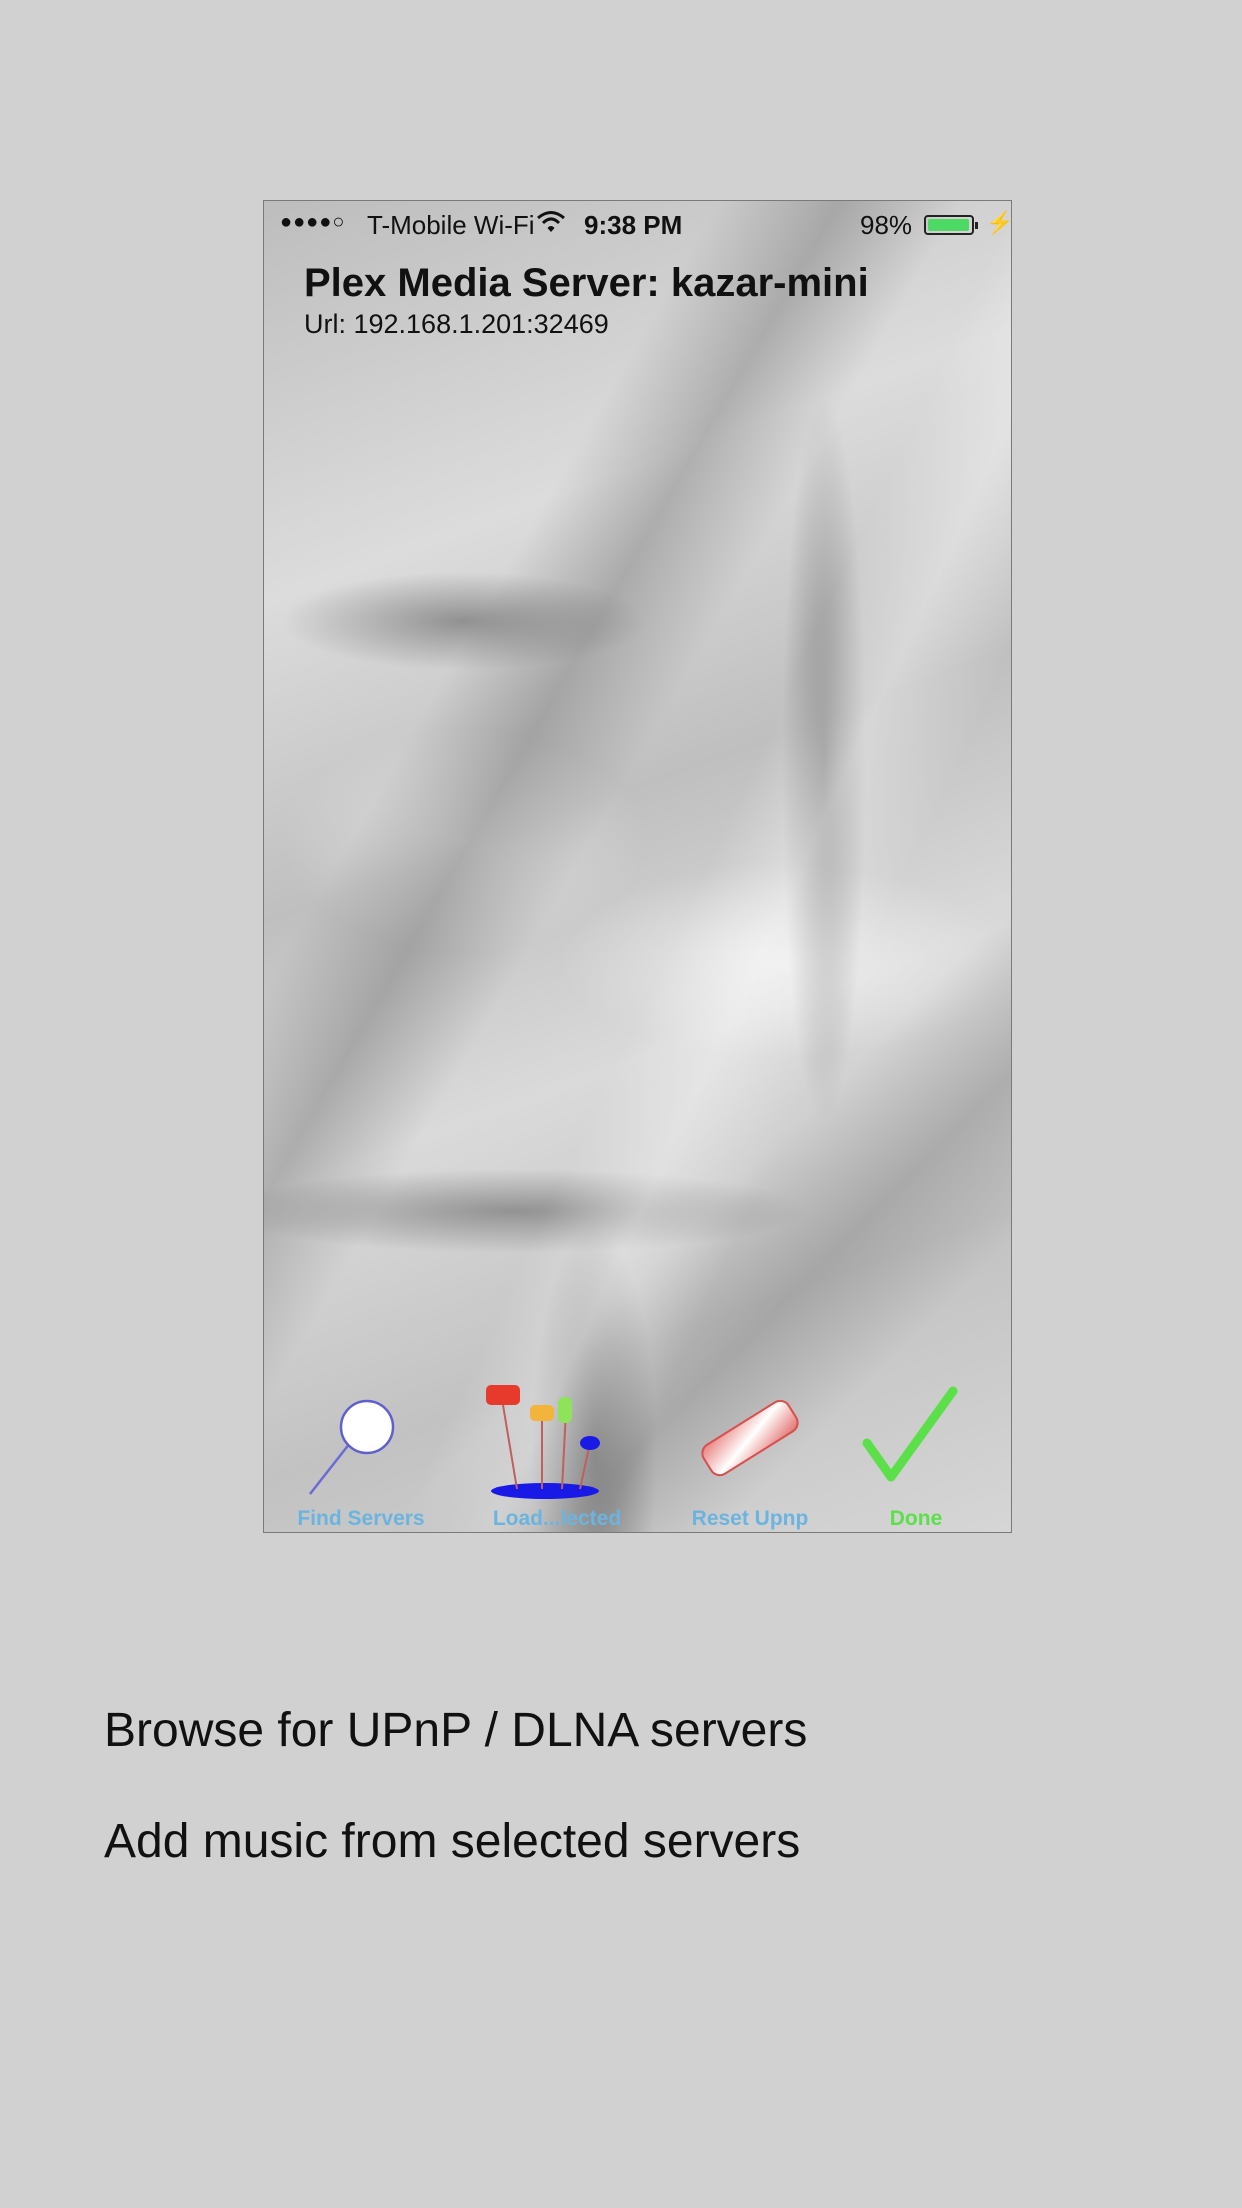 Image resolution: width=1242 pixels, height=2208 pixels. What do you see at coordinates (633, 225) in the screenshot?
I see `clock: 9:38 PM` at bounding box center [633, 225].